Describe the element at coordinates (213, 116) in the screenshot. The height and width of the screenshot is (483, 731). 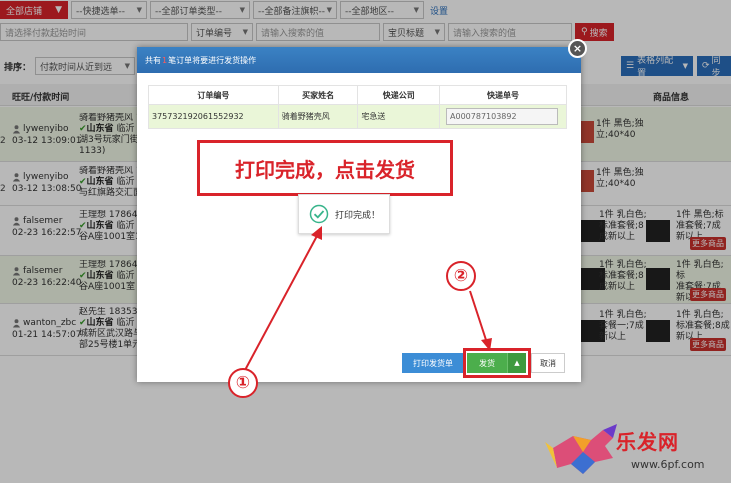
I see `order-no-cell: 375732192061552932` at that location.